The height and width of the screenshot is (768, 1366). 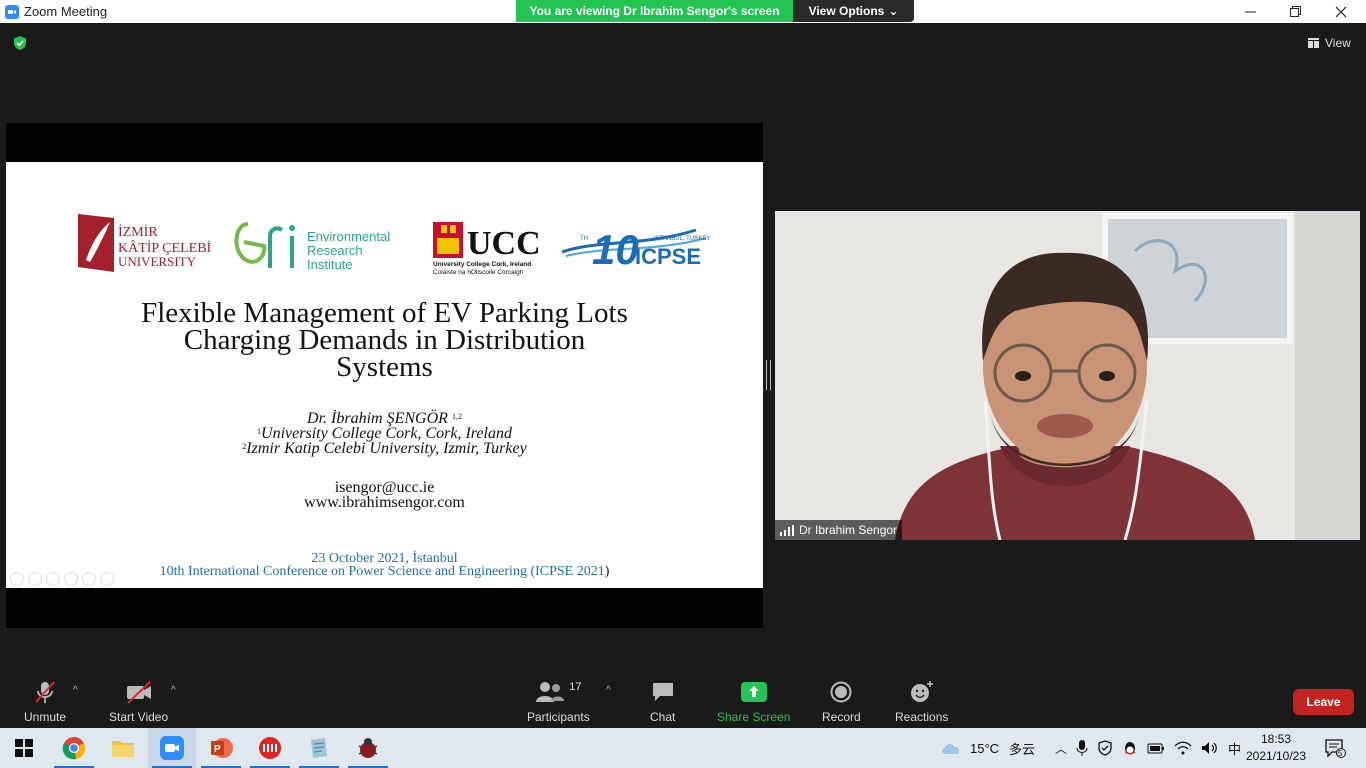 What do you see at coordinates (1210, 748) in the screenshot?
I see `volume-icon` at bounding box center [1210, 748].